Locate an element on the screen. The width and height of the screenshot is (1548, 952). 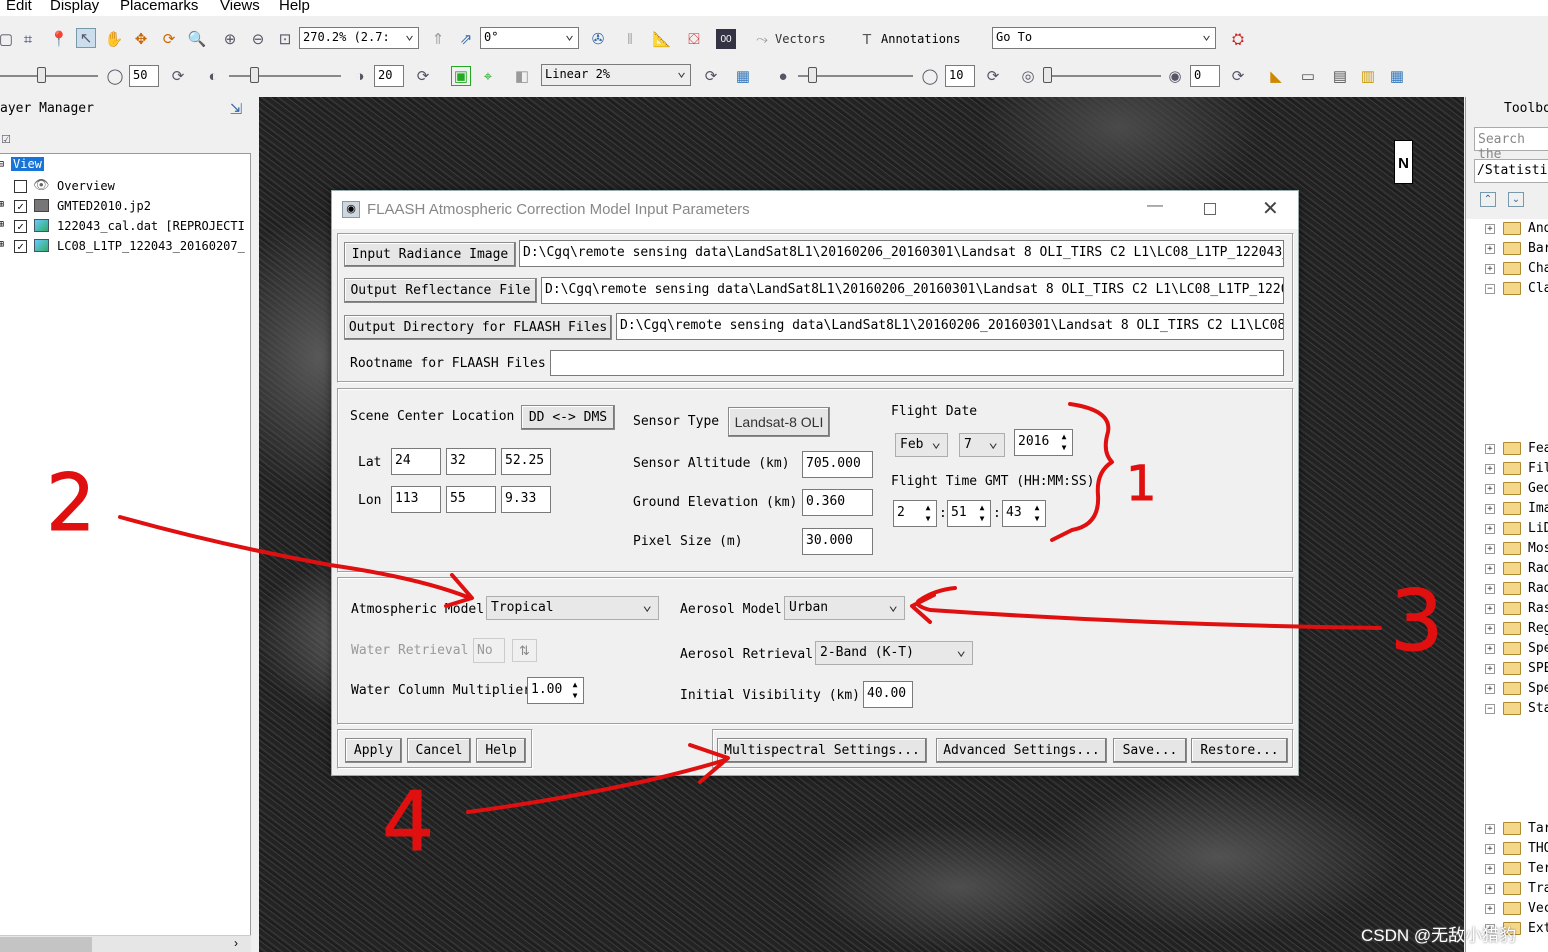
toolbox-folder: + Ras is located at coordinates (1507, 609).